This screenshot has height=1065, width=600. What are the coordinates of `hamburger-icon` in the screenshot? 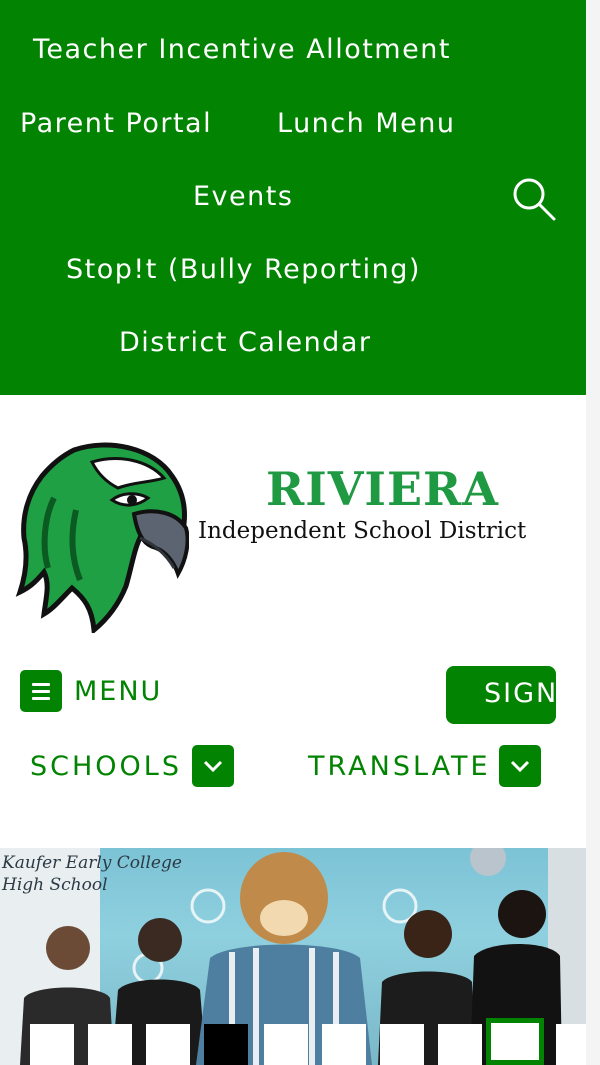 It's located at (41, 691).